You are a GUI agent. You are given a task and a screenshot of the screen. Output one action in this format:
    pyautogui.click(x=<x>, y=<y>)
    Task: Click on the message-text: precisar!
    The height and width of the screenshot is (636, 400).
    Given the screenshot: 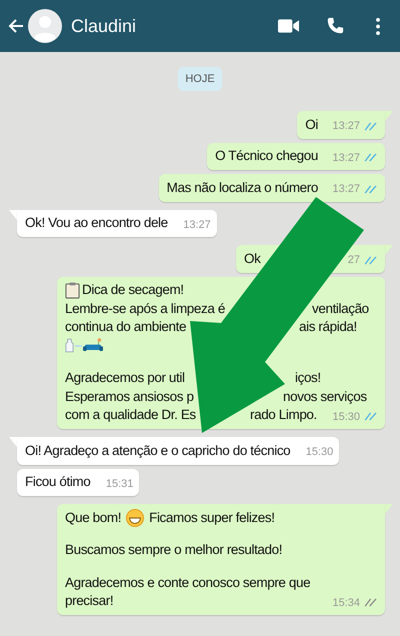 What is the action you would take?
    pyautogui.click(x=89, y=601)
    